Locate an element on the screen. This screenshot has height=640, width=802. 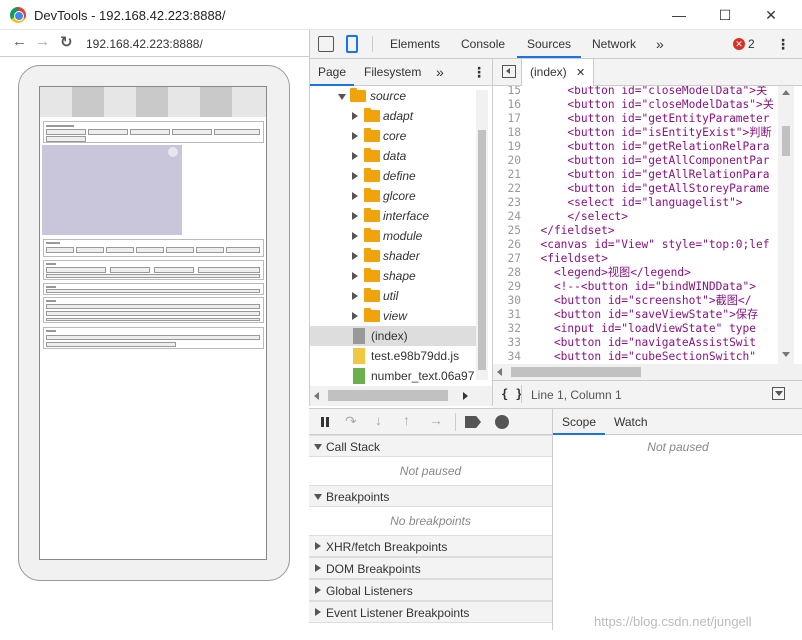
code-line: 28 <legend>视图</legend> is located at coordinates (643, 273).